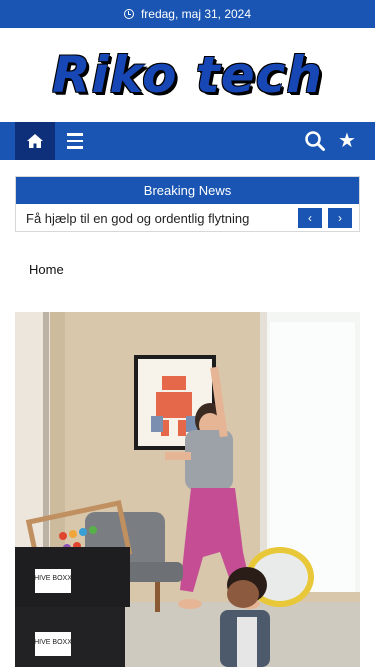 The width and height of the screenshot is (375, 667). Describe the element at coordinates (196, 14) in the screenshot. I see `current-date: fredag, maj 31, 2024` at that location.